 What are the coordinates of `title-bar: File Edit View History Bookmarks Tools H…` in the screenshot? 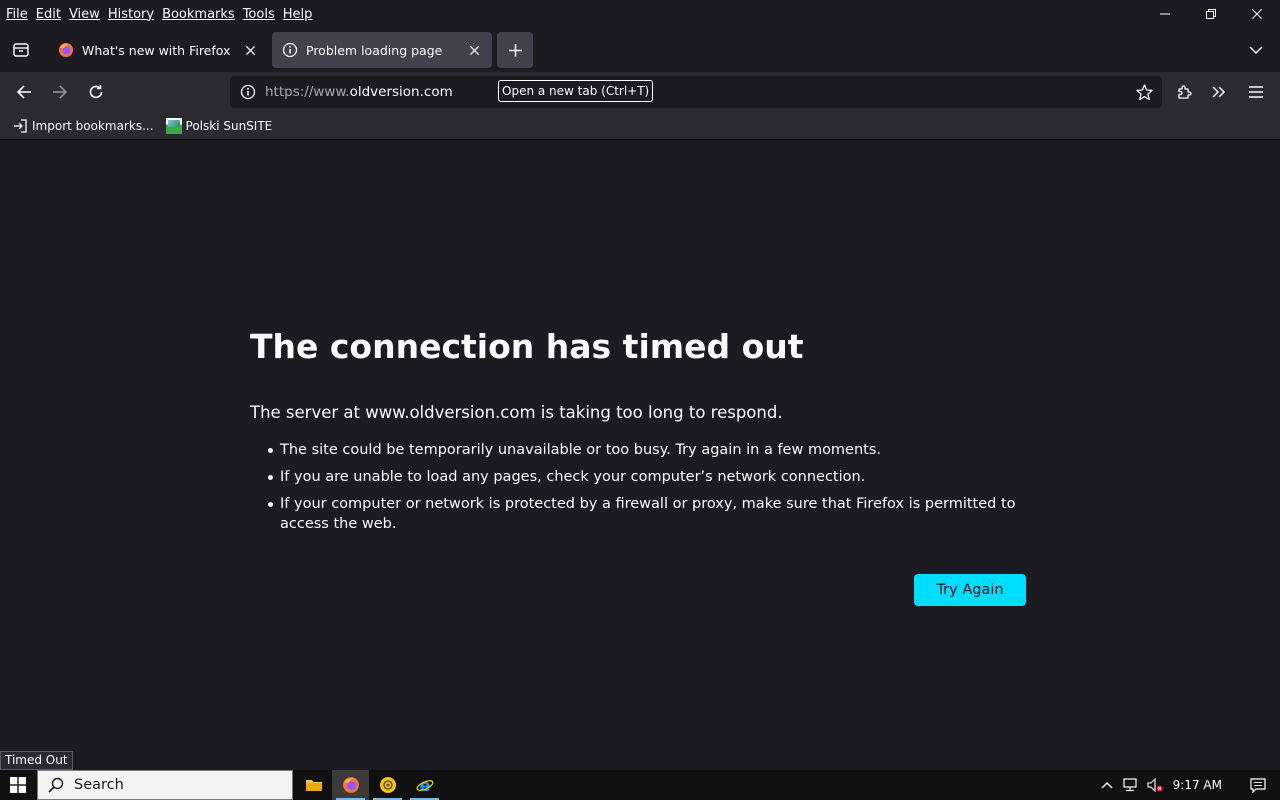 It's located at (640, 14).